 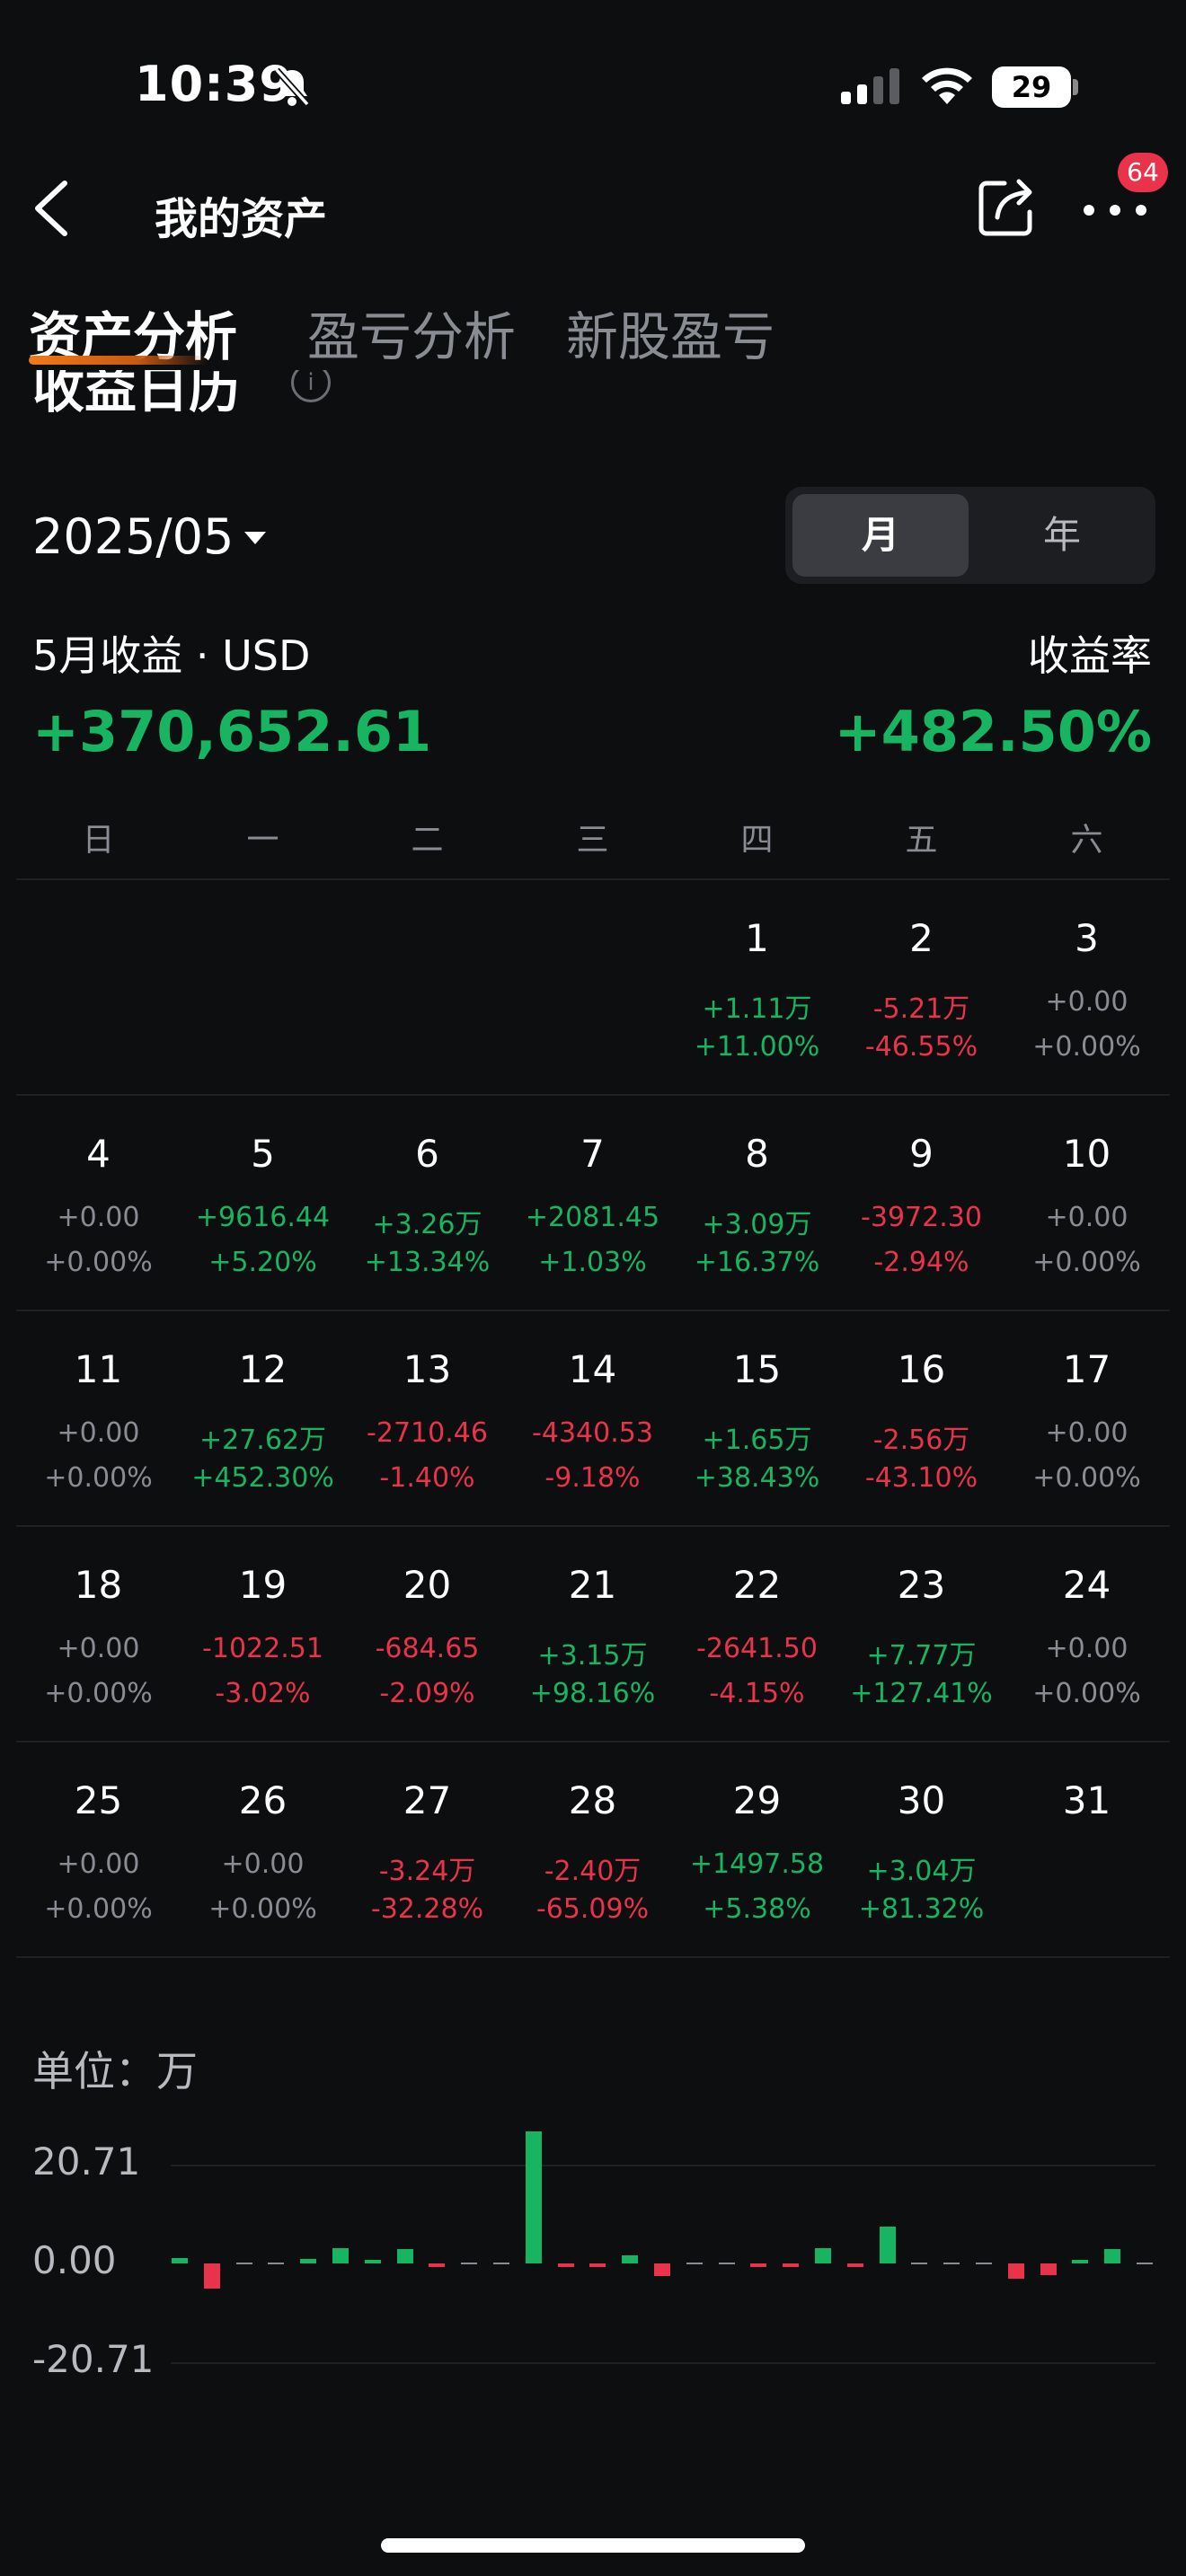 I want to click on calendar-day: 14 -4340.53 -9.18%, so click(x=592, y=1421).